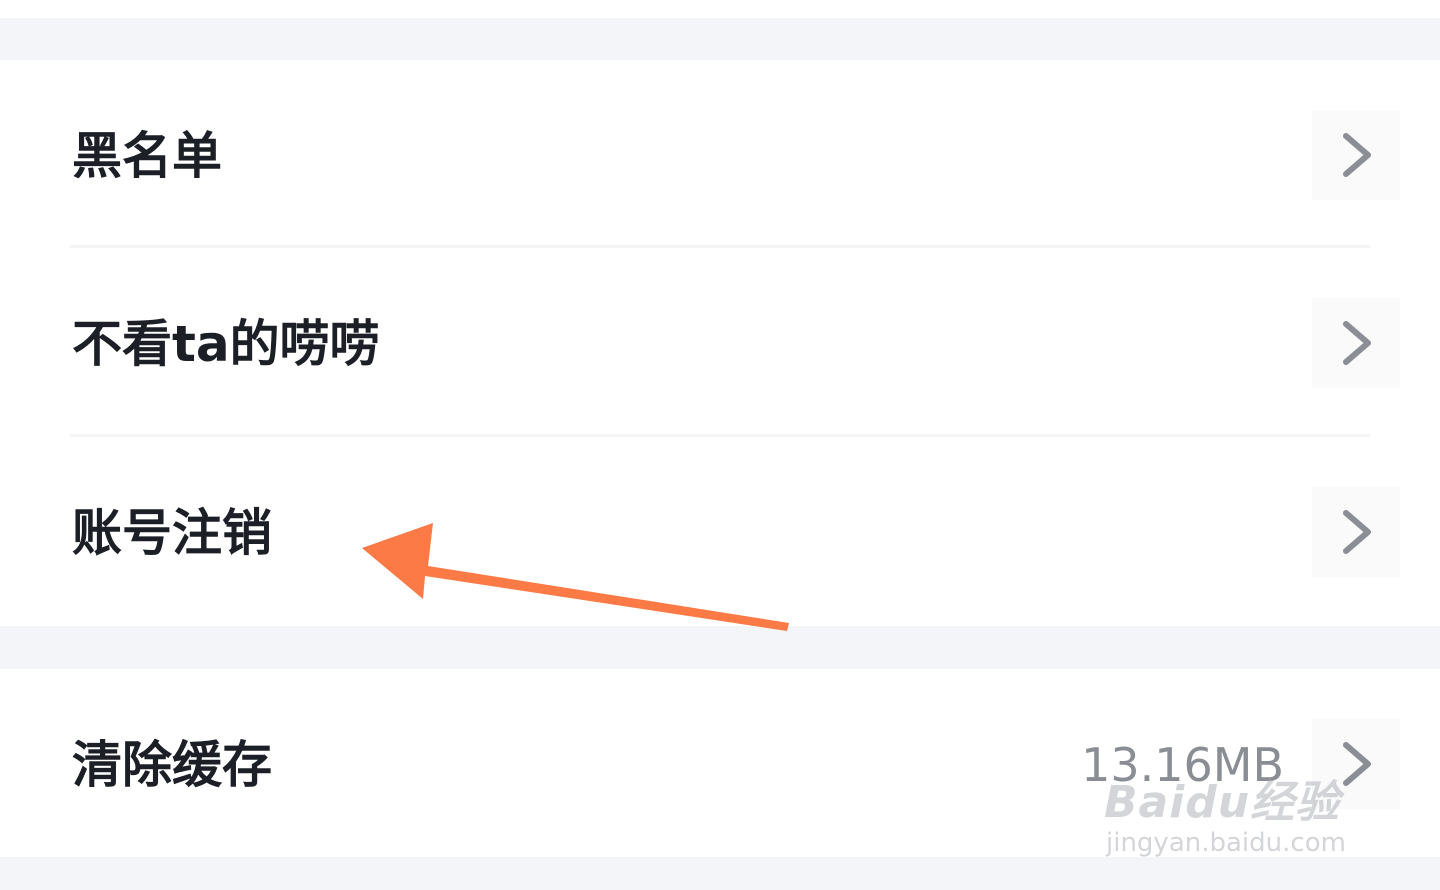  What do you see at coordinates (226, 344) in the screenshot?
I see `hide-posts-label: 不看ta的唠唠` at bounding box center [226, 344].